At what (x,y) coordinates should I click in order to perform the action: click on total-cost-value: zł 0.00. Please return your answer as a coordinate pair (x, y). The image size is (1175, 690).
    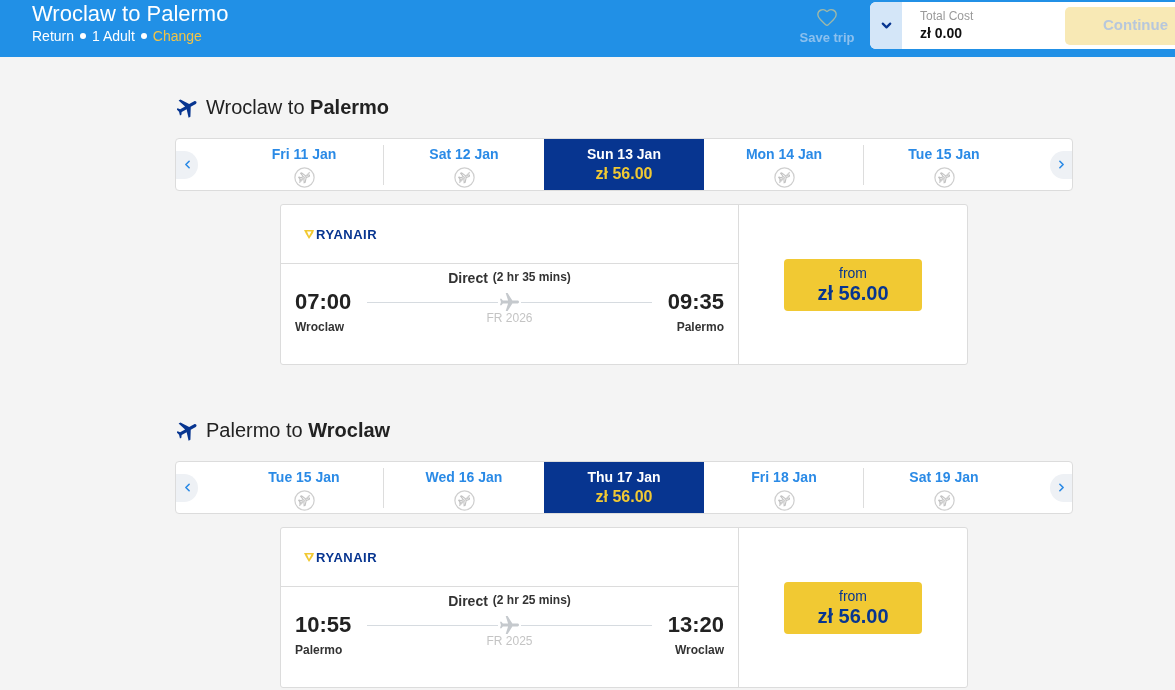
    Looking at the image, I should click on (942, 33).